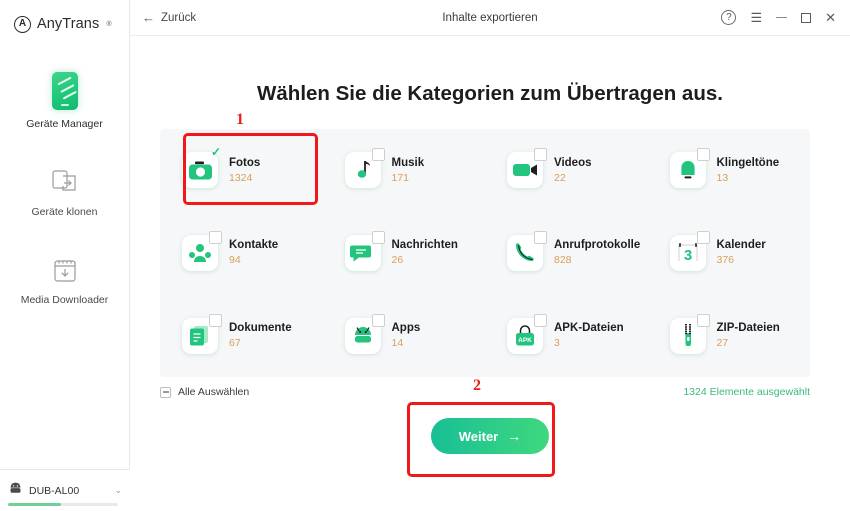 This screenshot has height=511, width=850. What do you see at coordinates (241, 170) in the screenshot?
I see `category-fotos: Fotos 1324` at bounding box center [241, 170].